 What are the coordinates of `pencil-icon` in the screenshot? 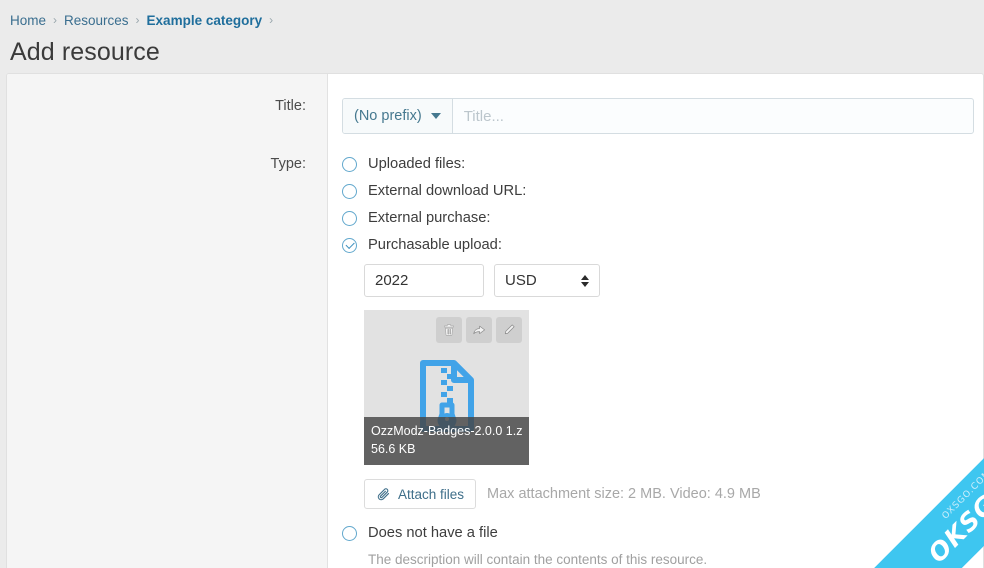 It's located at (509, 329).